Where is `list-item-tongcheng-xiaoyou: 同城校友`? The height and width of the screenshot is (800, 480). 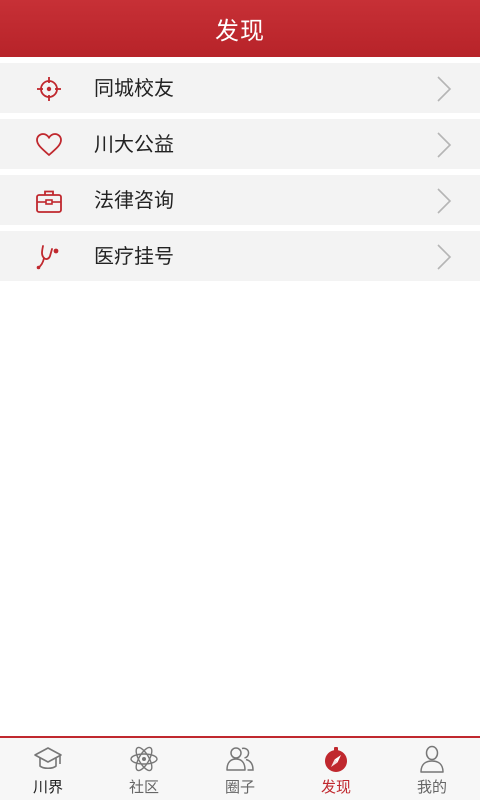 list-item-tongcheng-xiaoyou: 同城校友 is located at coordinates (240, 88).